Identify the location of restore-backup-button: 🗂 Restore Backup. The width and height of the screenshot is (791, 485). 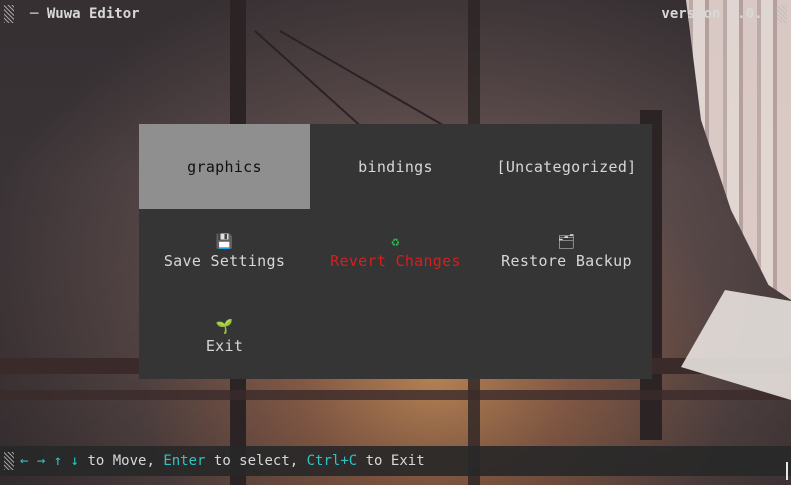
(566, 251).